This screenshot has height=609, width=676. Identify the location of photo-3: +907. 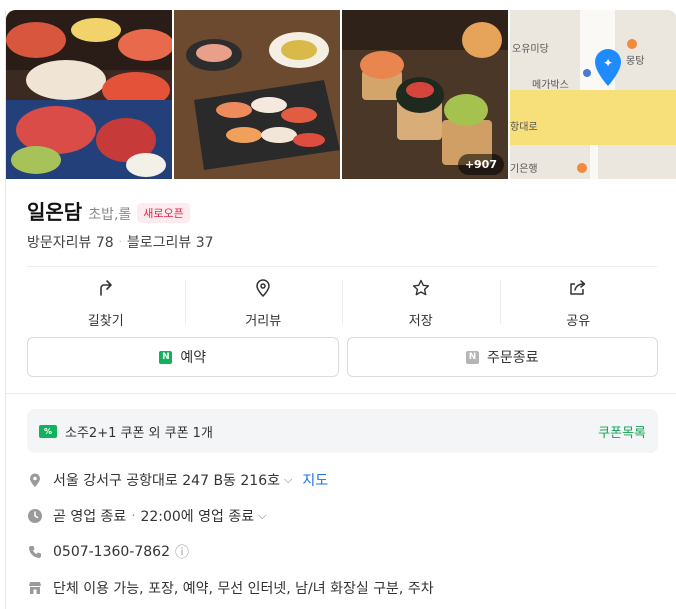
(425, 94).